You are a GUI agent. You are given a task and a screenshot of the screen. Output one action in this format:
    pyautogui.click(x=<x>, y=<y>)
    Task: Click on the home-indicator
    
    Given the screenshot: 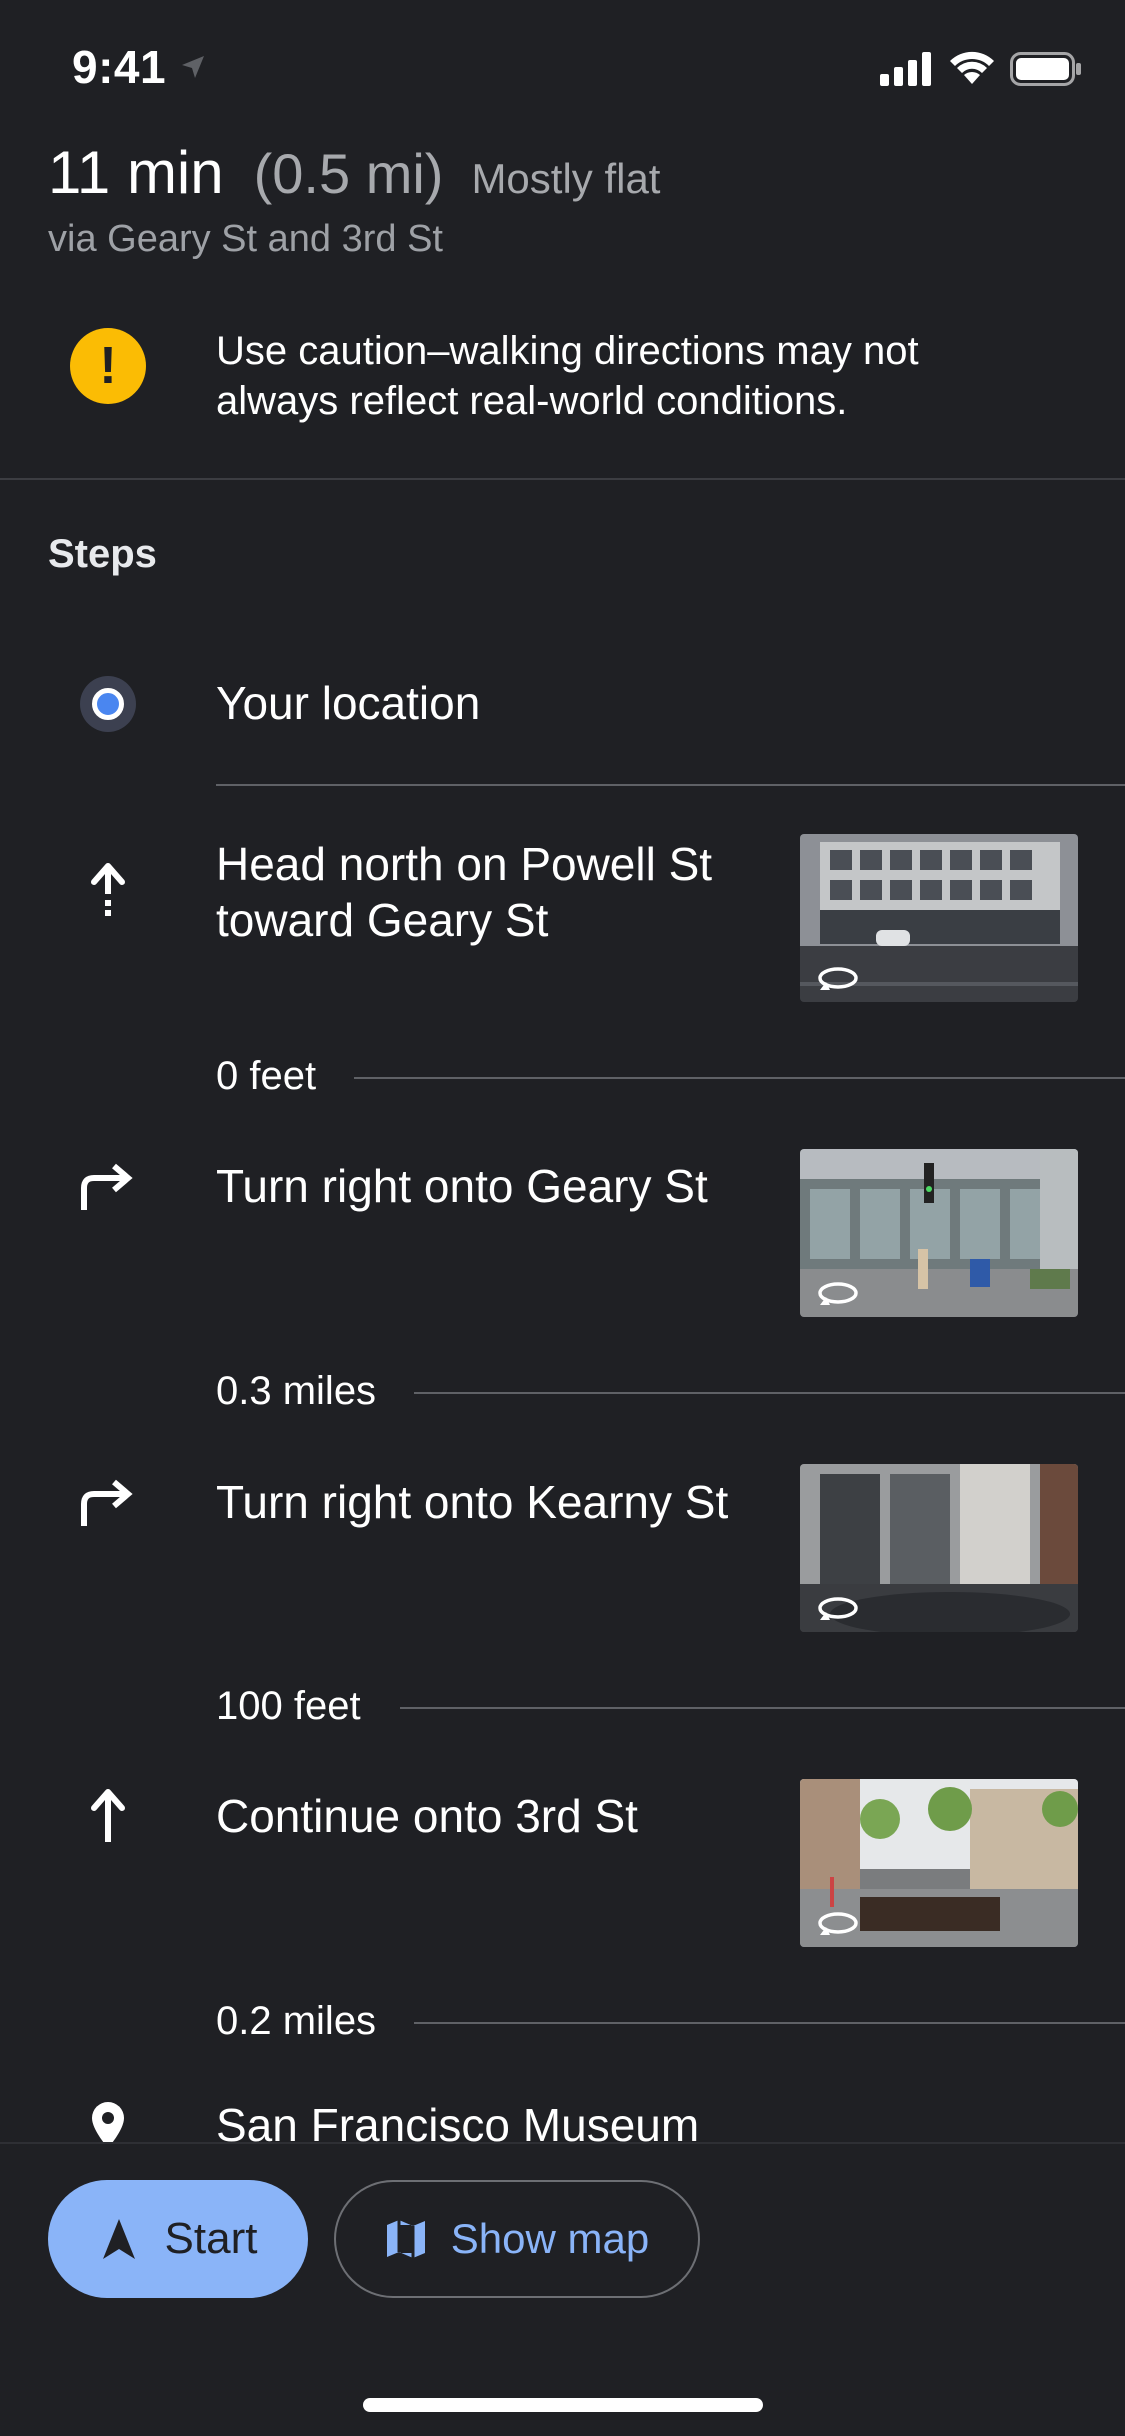 What is the action you would take?
    pyautogui.click(x=563, y=2405)
    